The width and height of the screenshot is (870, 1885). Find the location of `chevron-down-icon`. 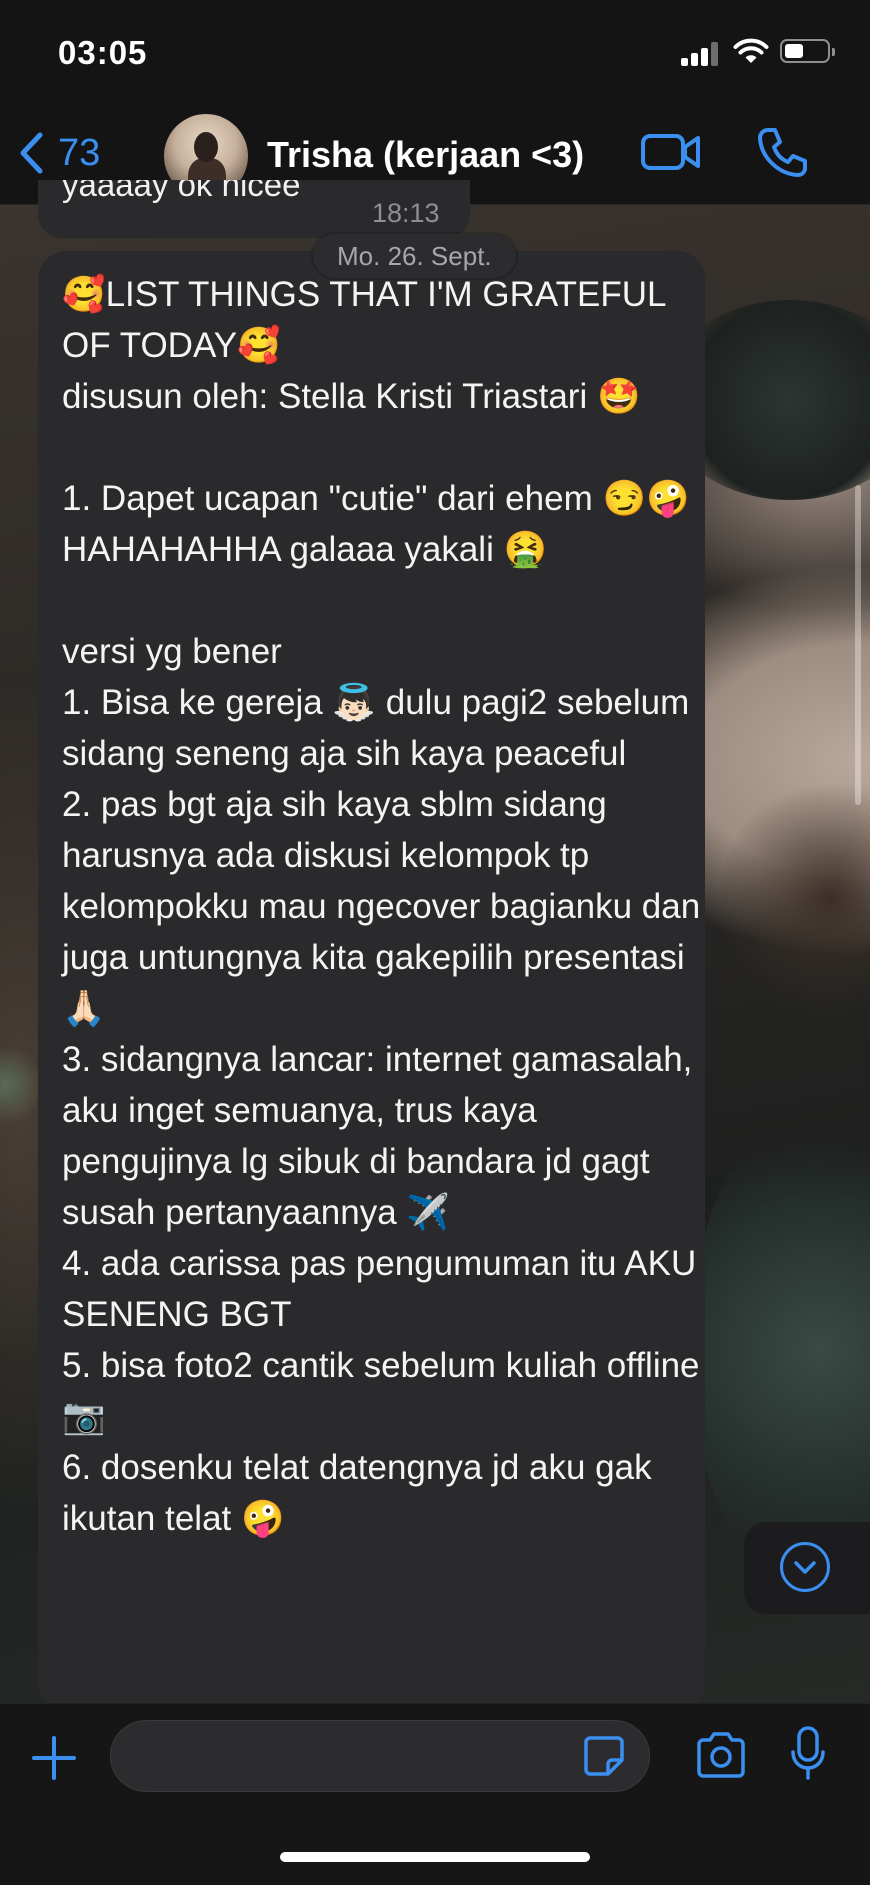

chevron-down-icon is located at coordinates (805, 1567).